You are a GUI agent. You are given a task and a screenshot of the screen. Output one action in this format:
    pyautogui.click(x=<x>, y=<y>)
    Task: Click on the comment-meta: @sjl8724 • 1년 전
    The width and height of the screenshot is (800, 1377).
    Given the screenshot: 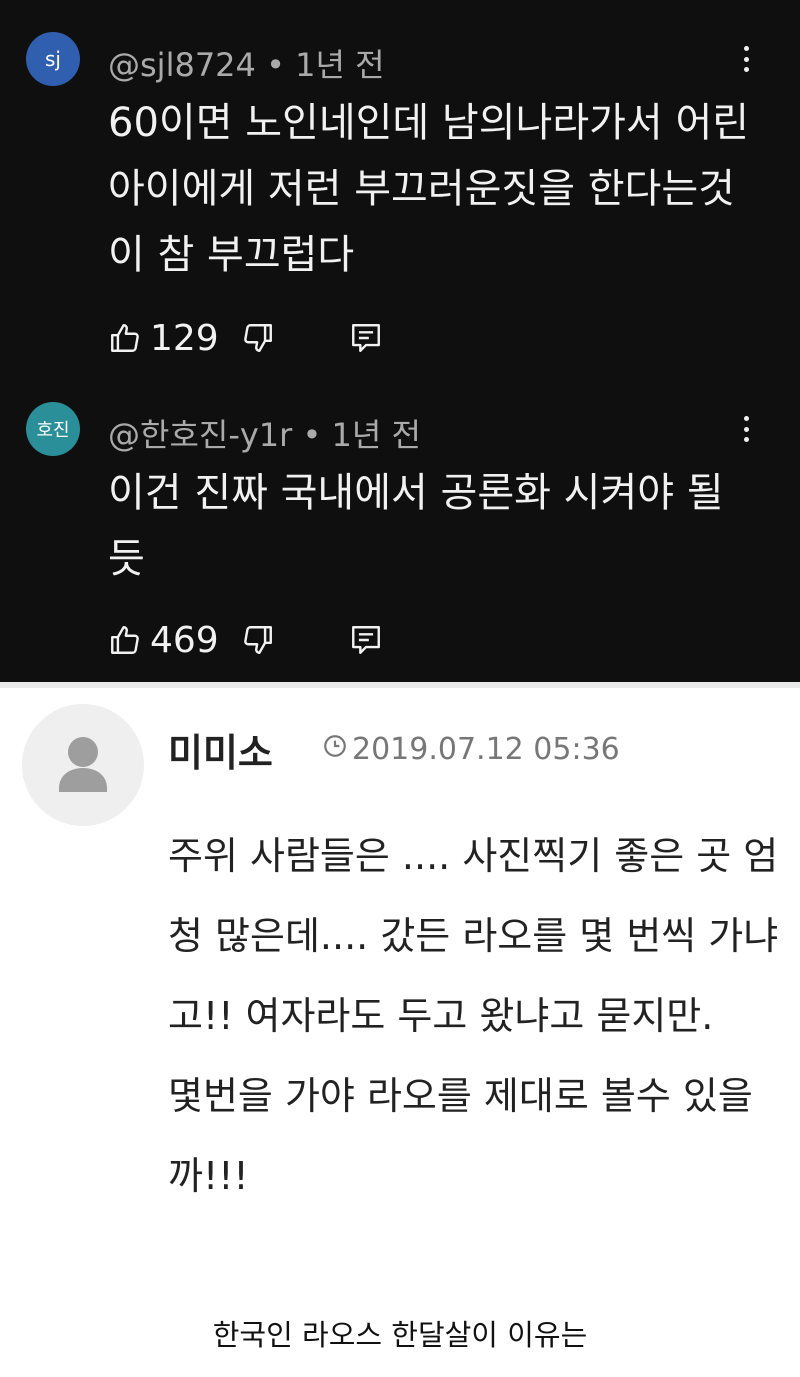 What is the action you would take?
    pyautogui.click(x=246, y=63)
    